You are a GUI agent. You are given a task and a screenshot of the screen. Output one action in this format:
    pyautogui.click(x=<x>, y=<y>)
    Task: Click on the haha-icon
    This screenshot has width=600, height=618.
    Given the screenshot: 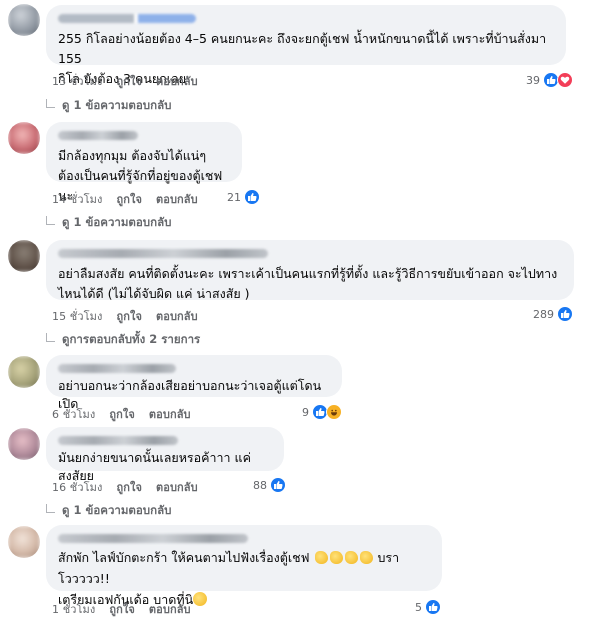 What is the action you would take?
    pyautogui.click(x=334, y=412)
    